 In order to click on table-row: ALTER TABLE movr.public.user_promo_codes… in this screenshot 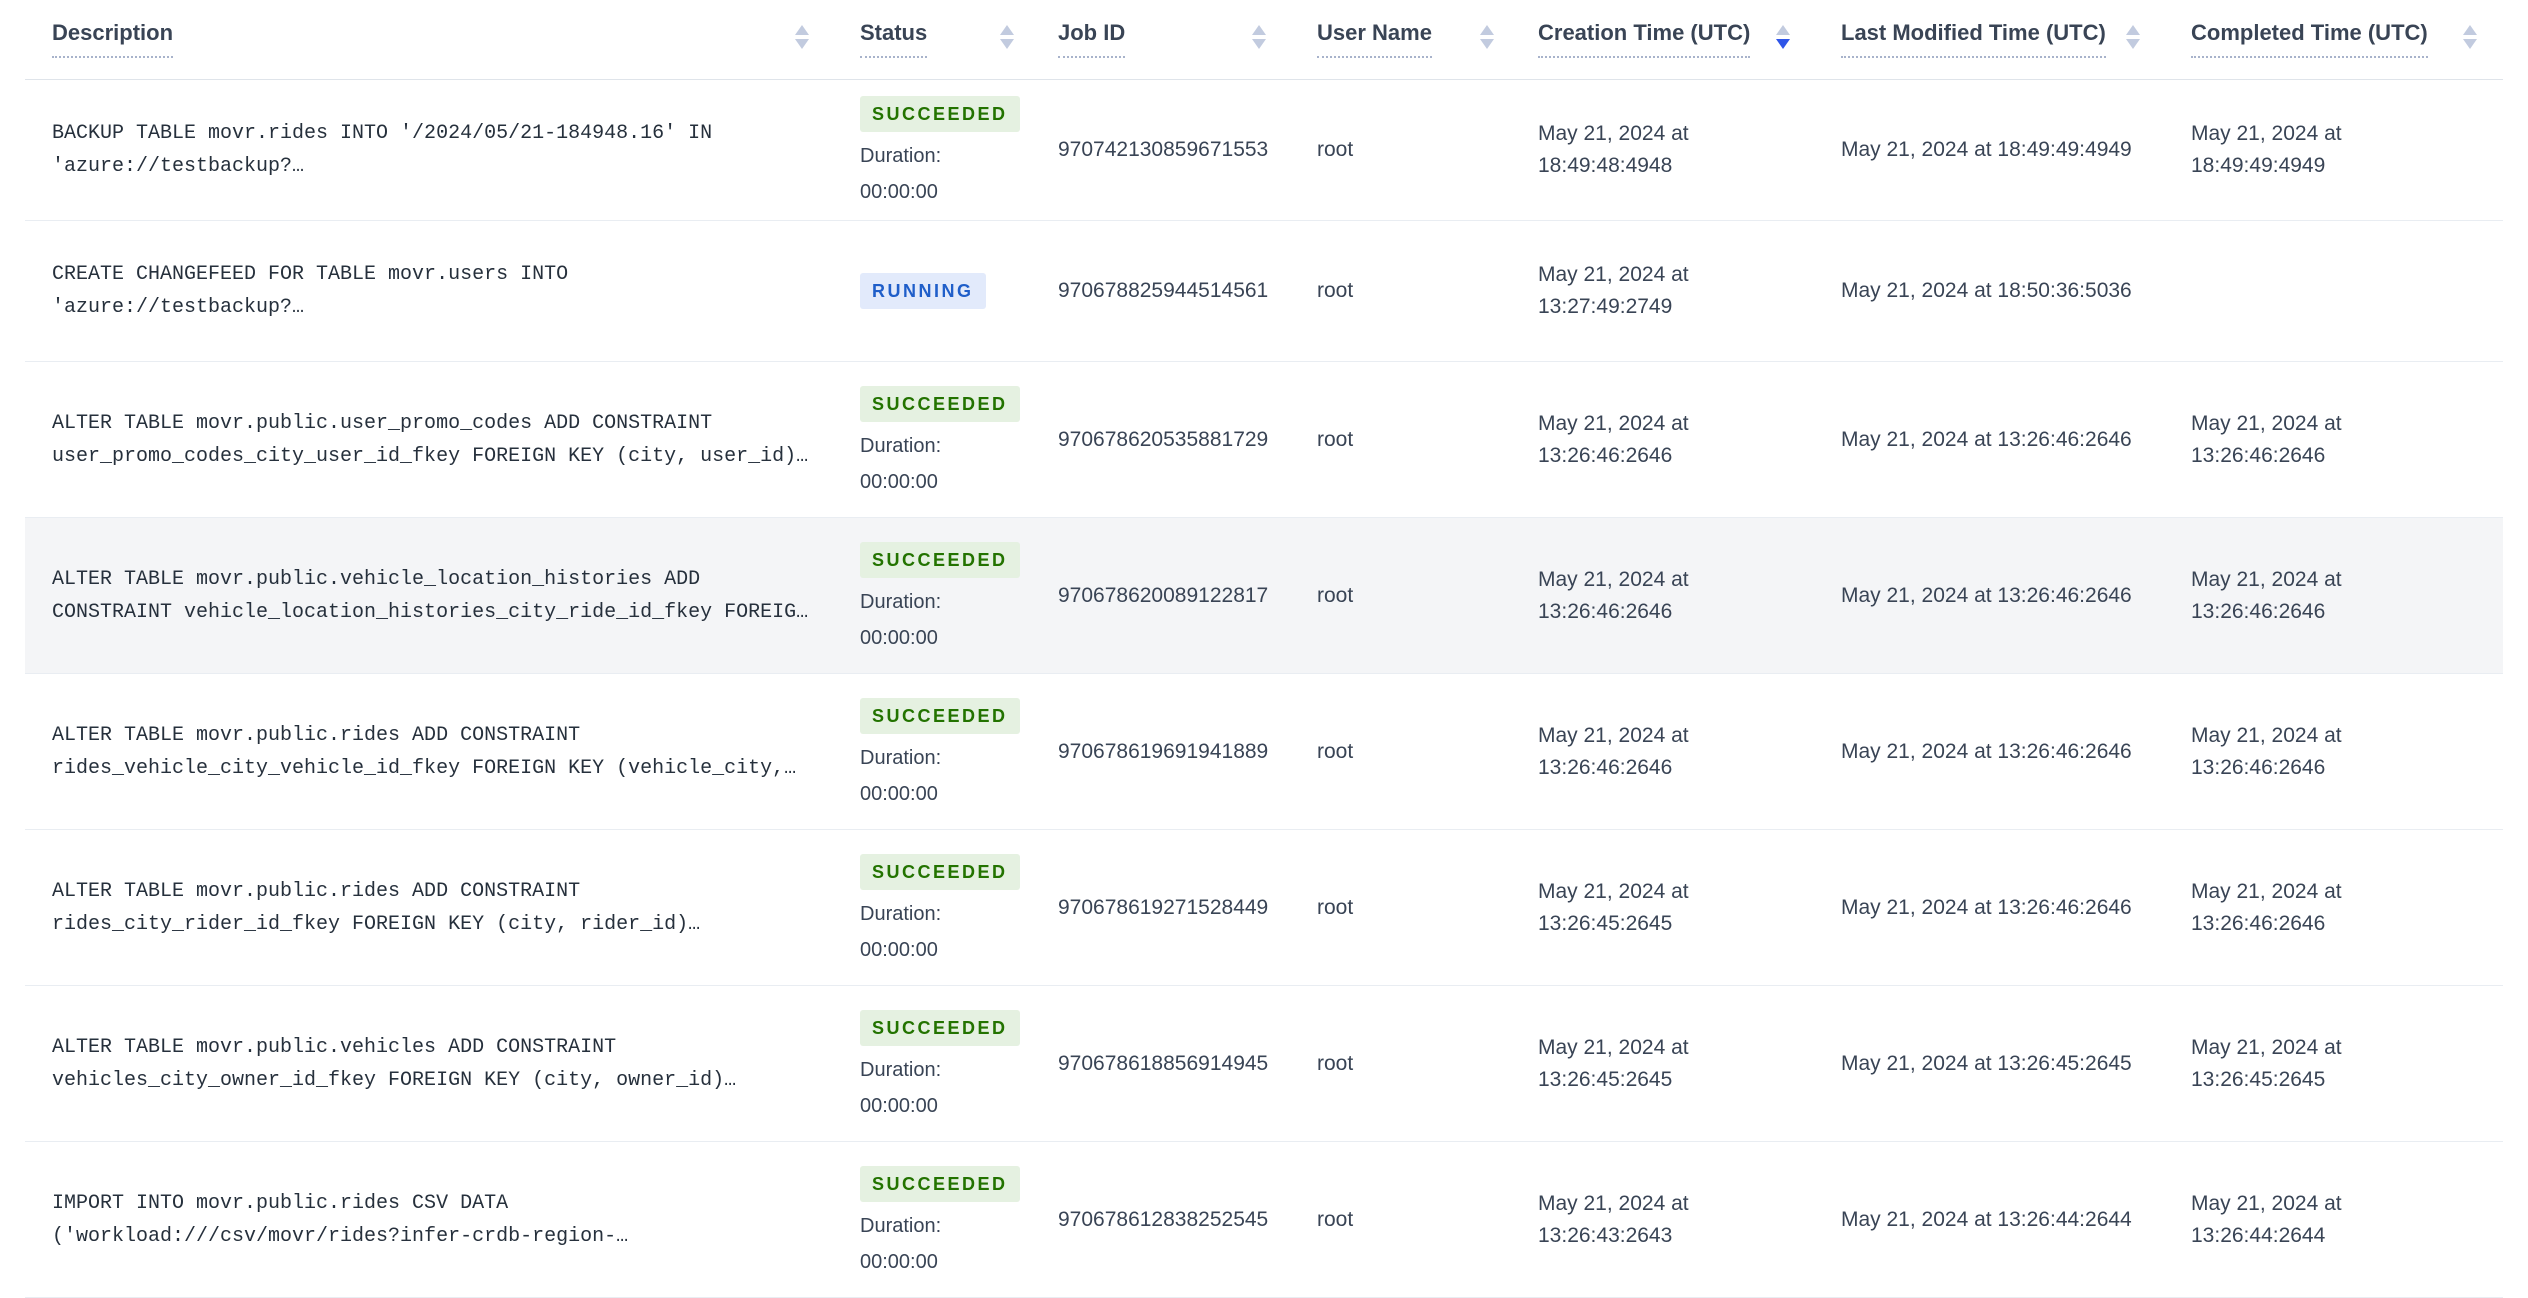, I will do `click(1264, 440)`.